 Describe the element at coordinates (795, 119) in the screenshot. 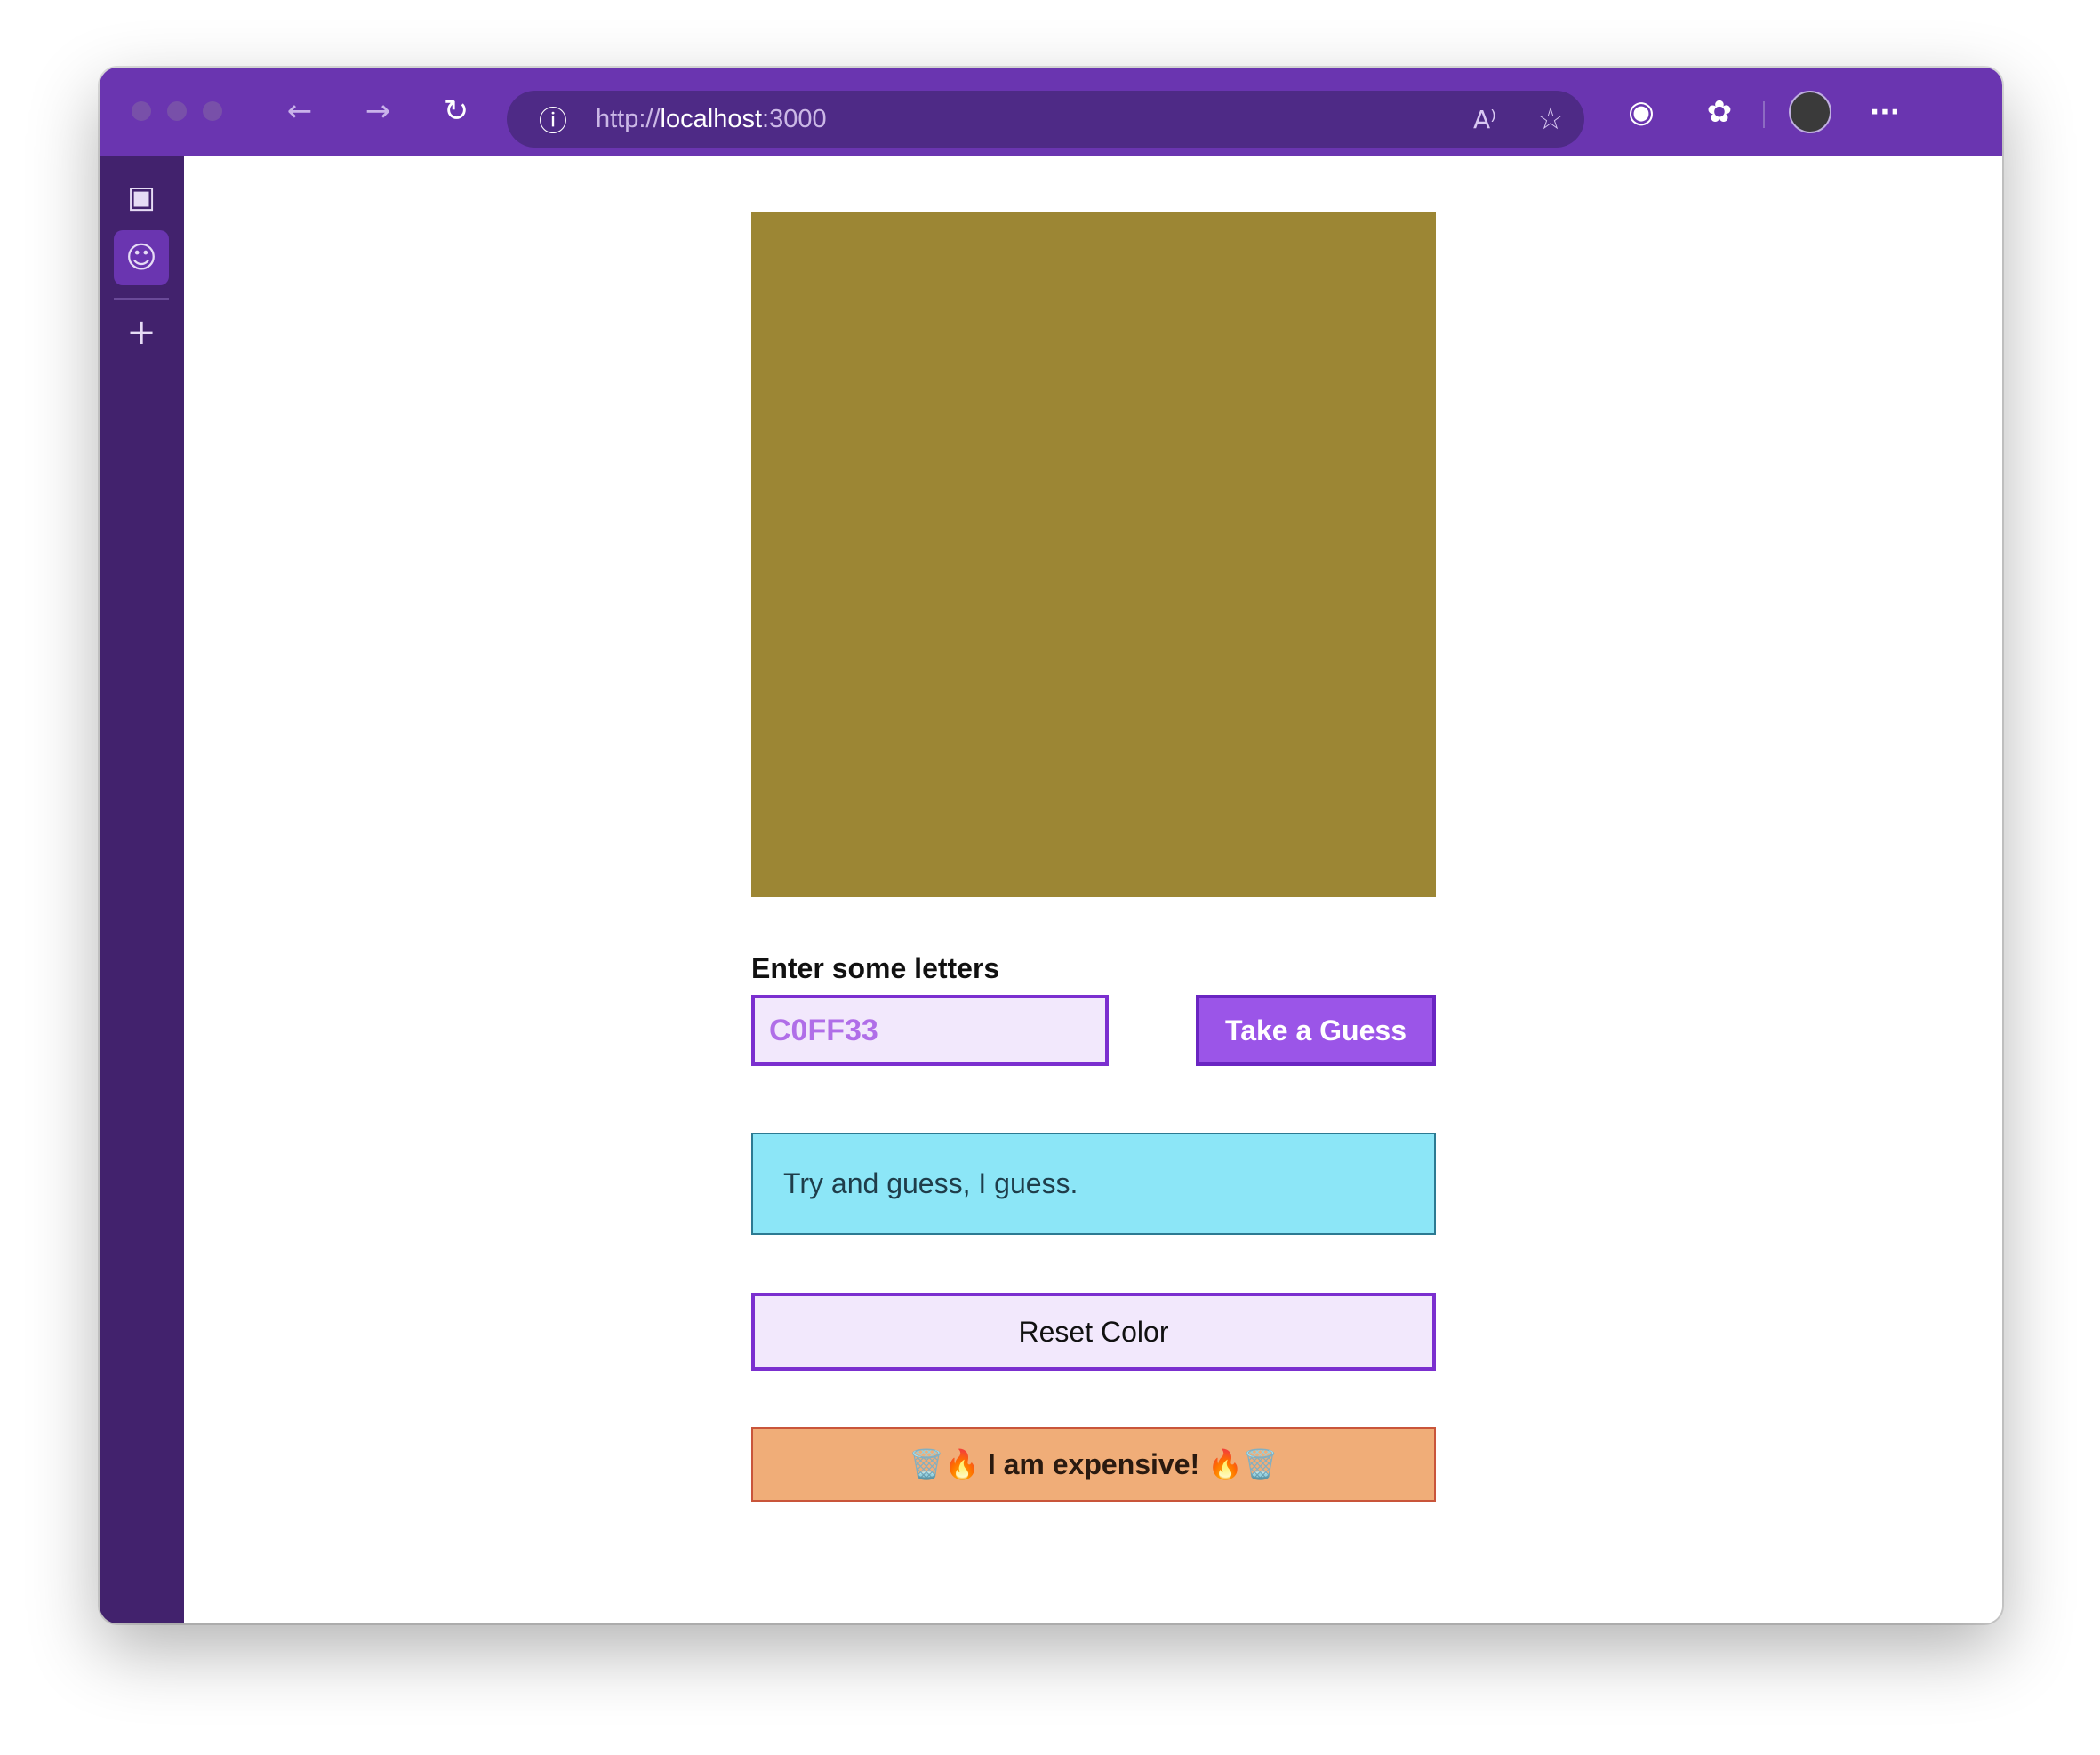

I see `url-port: :3000` at that location.